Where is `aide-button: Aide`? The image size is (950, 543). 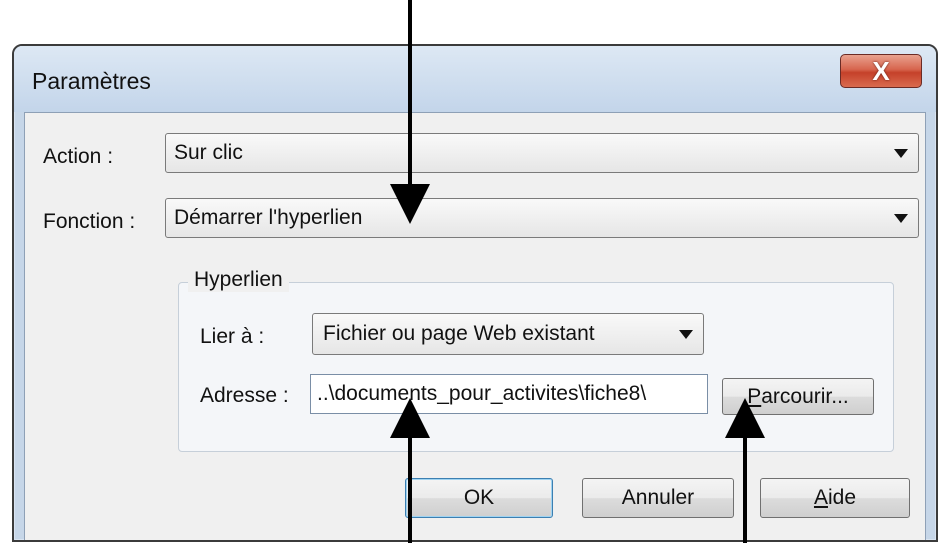 aide-button: Aide is located at coordinates (835, 498).